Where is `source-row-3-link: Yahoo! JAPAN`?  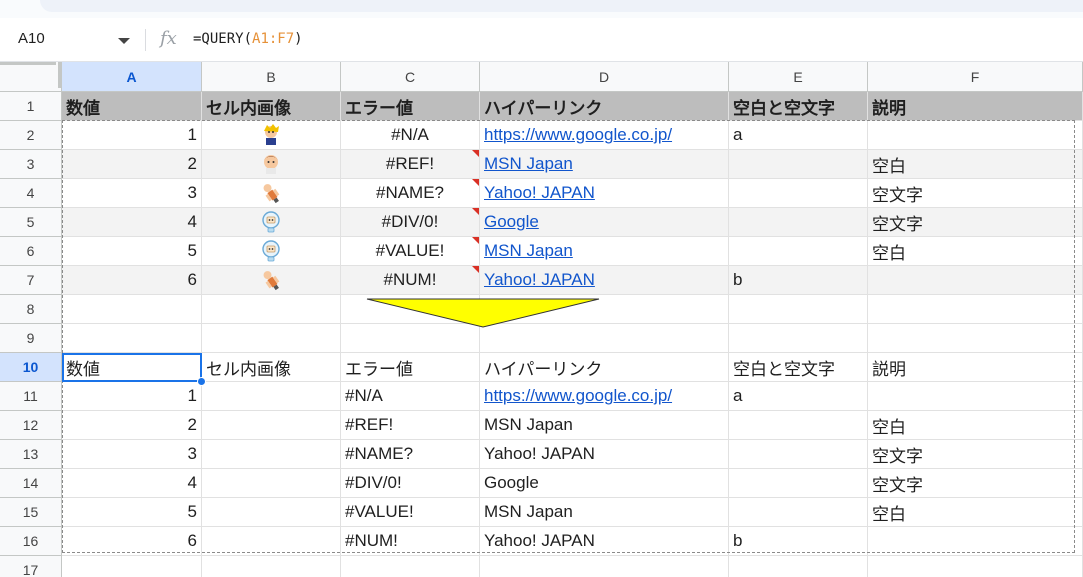 source-row-3-link: Yahoo! JAPAN is located at coordinates (604, 193).